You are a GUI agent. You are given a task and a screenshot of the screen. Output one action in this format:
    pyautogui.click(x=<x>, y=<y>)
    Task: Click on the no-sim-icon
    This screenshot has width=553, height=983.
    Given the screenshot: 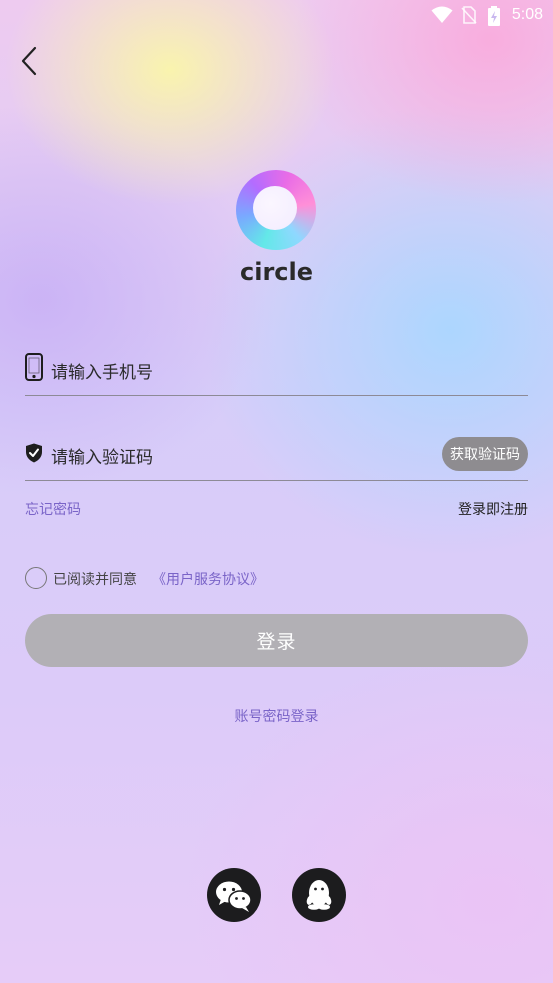 What is the action you would take?
    pyautogui.click(x=469, y=15)
    